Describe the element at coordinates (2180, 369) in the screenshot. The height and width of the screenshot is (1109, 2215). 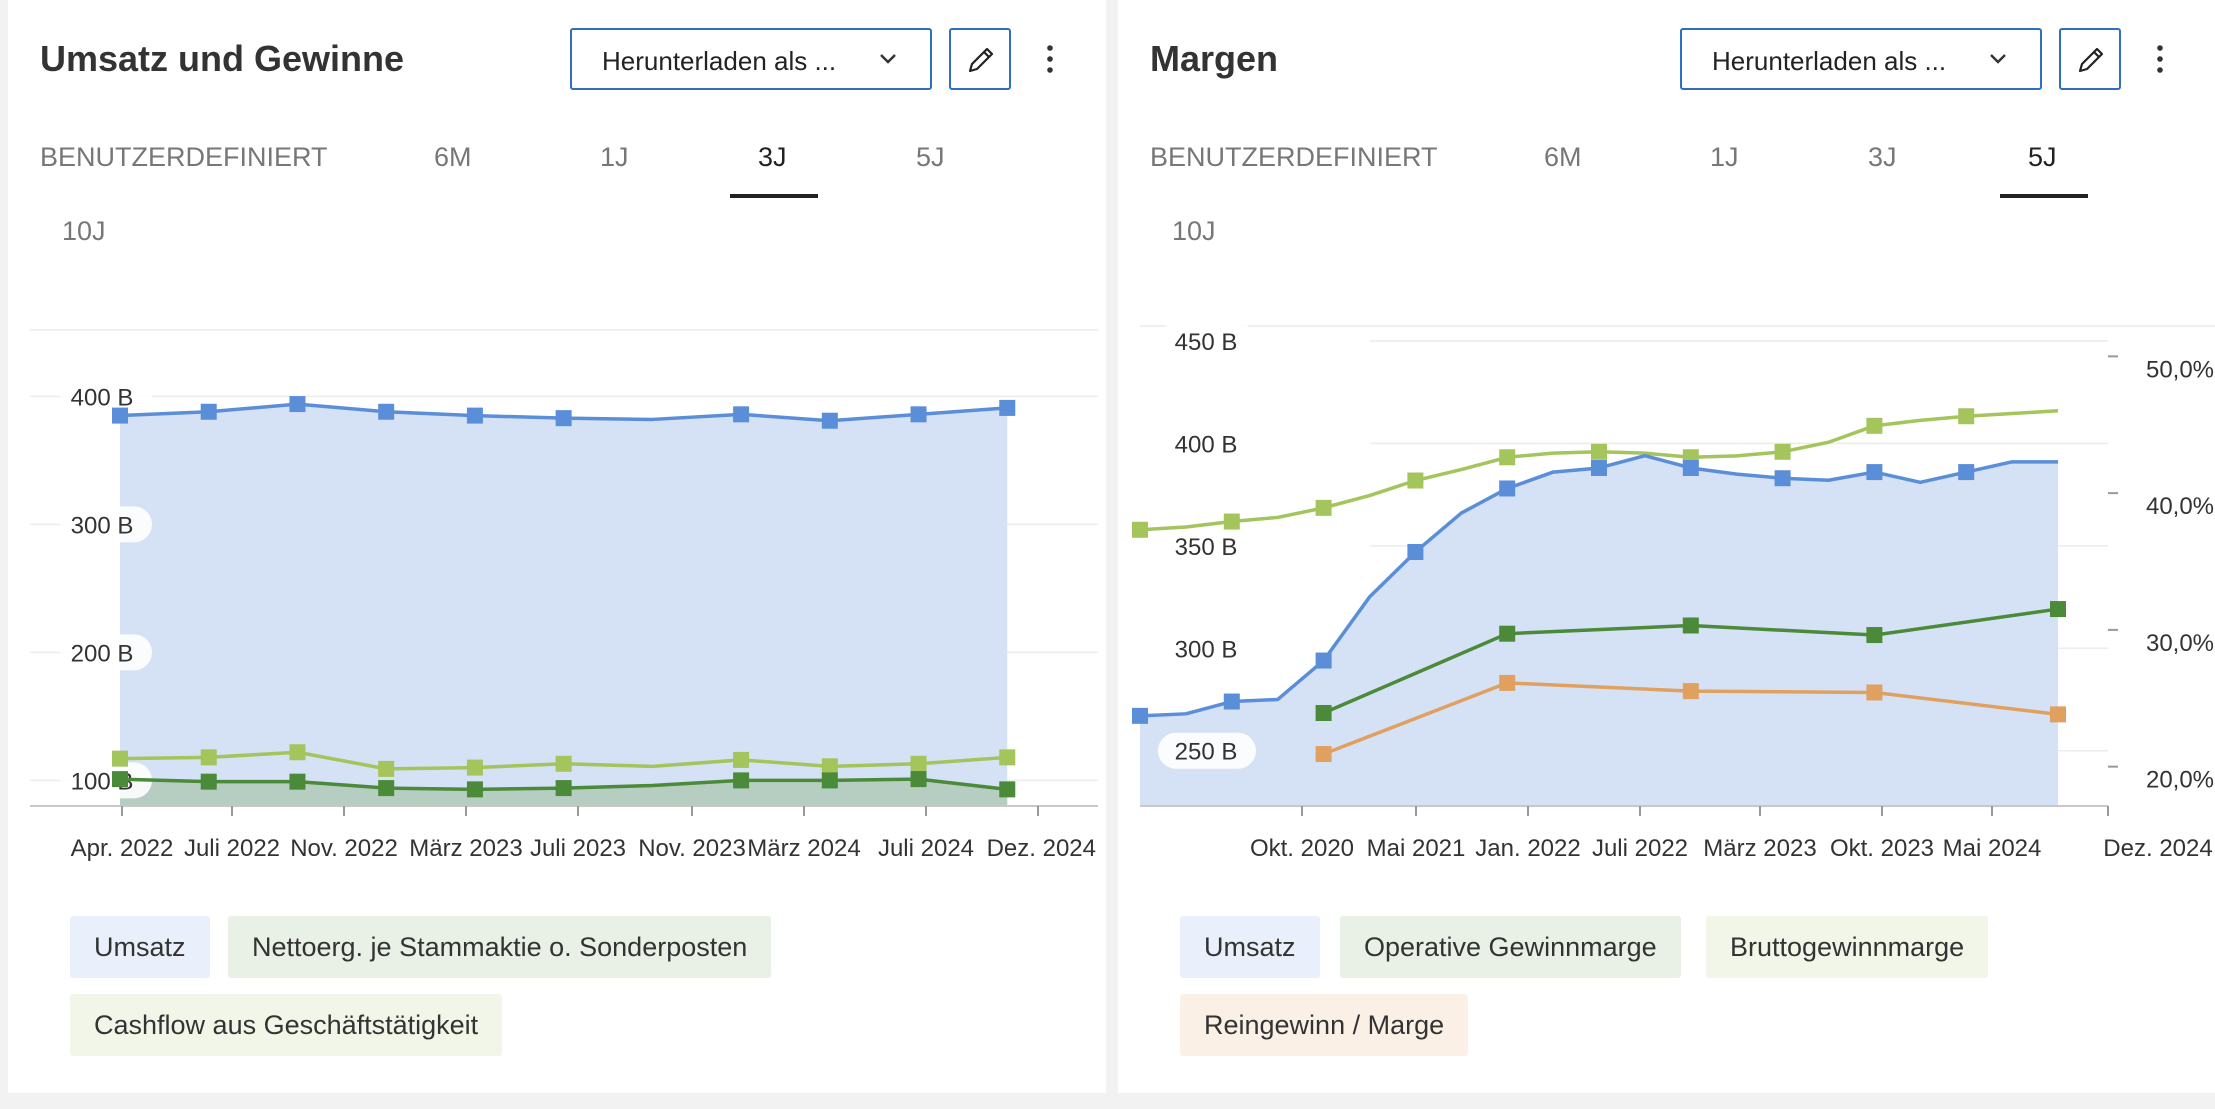
I see `y-right-tick-label: 50,0%` at that location.